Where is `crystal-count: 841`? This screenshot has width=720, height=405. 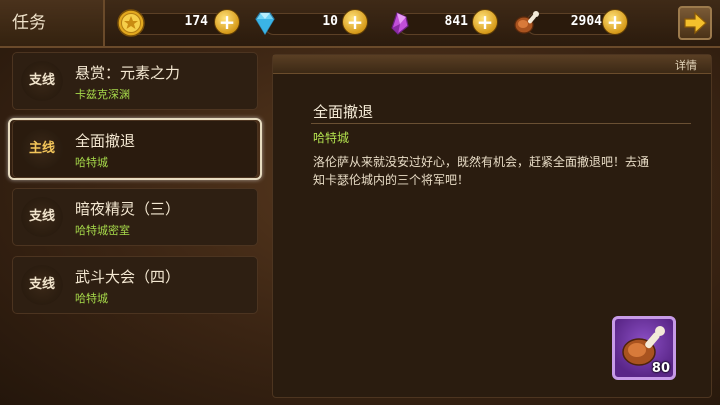
crystal-count: 841 is located at coordinates (456, 21).